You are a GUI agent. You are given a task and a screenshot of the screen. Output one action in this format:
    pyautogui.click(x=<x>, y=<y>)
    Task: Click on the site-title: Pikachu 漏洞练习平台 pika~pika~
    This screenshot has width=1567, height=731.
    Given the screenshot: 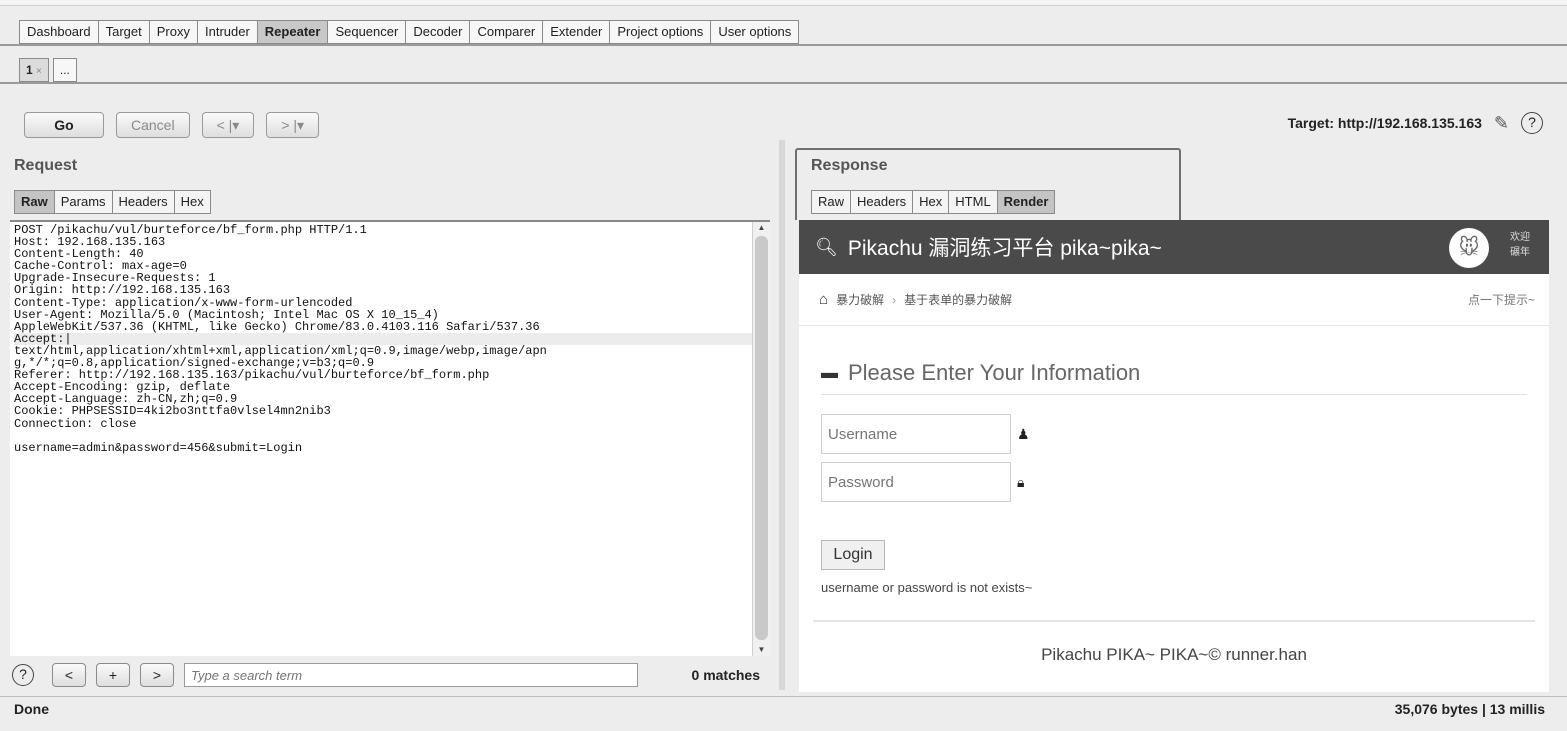 What is the action you would take?
    pyautogui.click(x=1004, y=248)
    